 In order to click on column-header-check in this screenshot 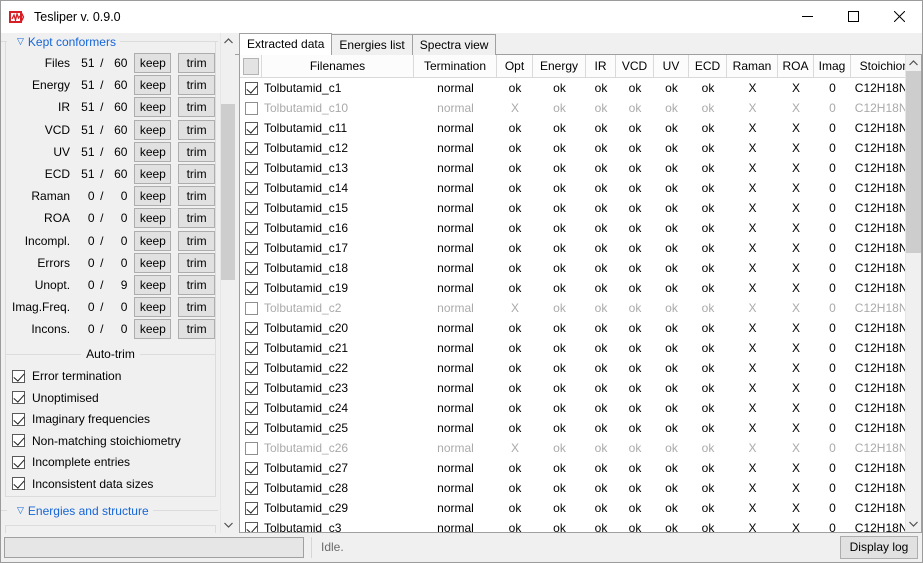, I will do `click(251, 66)`.